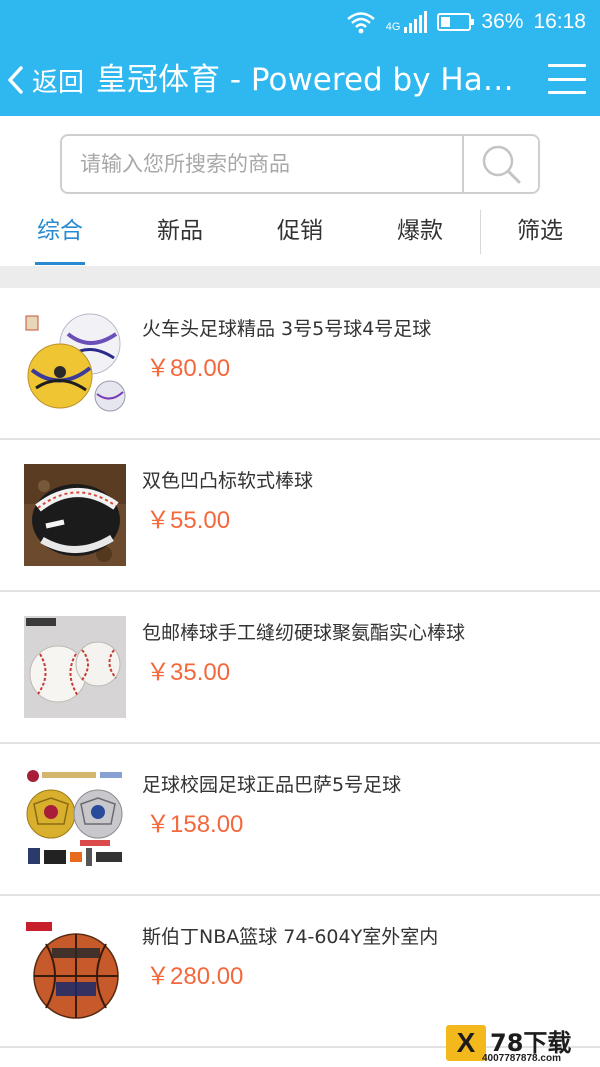 Image resolution: width=600 pixels, height=1067 pixels. I want to click on search-input, so click(263, 164).